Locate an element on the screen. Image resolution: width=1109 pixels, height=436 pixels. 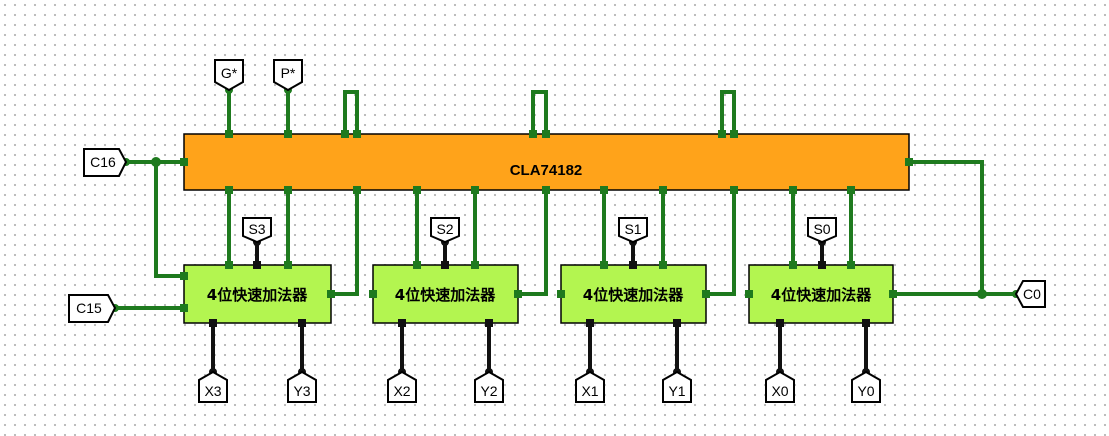
pin-label: S0 is located at coordinates (821, 229).